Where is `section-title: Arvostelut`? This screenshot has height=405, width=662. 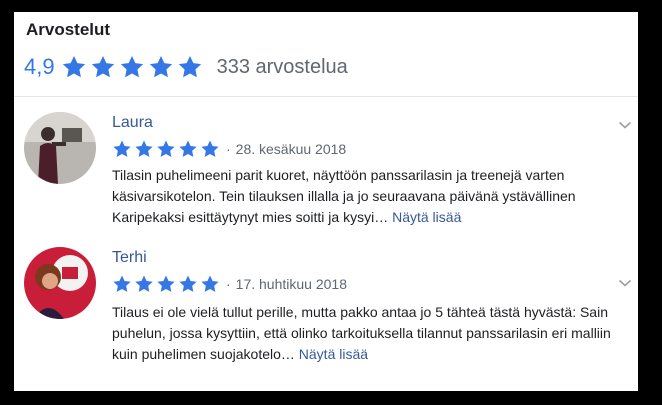 section-title: Arvostelut is located at coordinates (68, 29).